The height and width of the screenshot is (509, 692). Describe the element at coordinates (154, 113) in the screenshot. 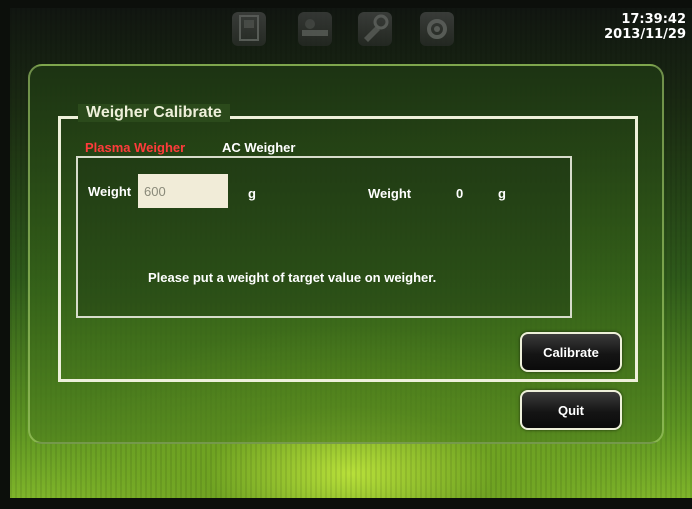

I see `dialog-title: Weigher Calibrate` at that location.